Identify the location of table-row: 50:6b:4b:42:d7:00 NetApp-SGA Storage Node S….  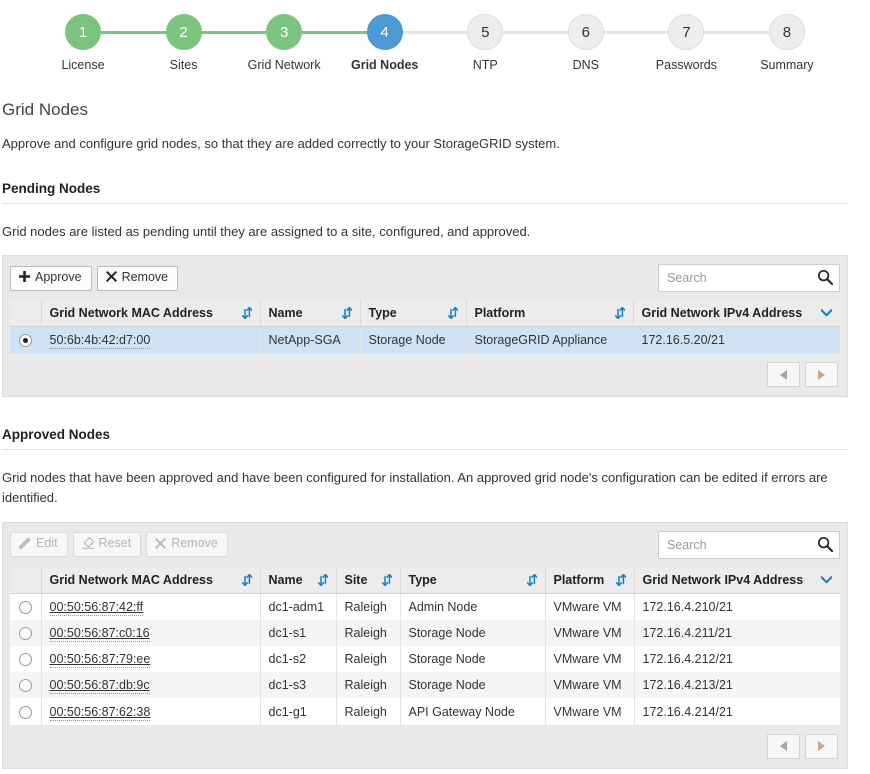
(425, 340).